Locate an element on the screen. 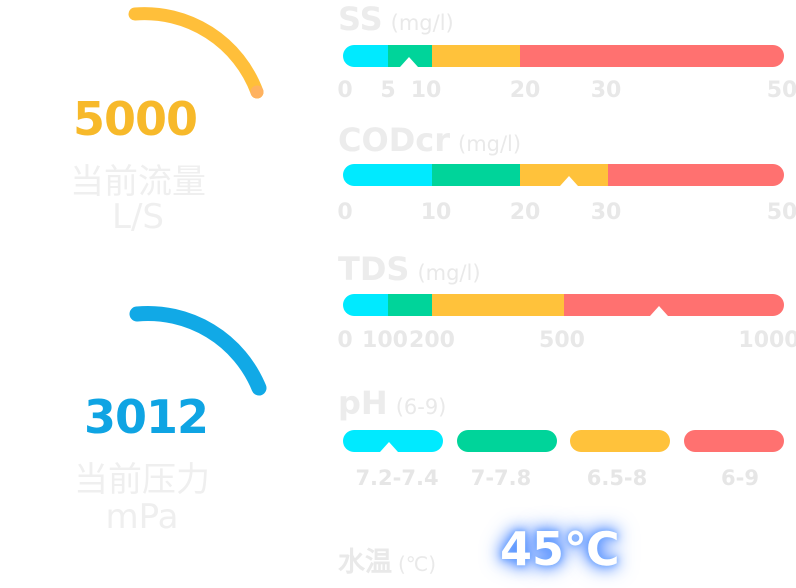  ss-seg-red is located at coordinates (652, 56).